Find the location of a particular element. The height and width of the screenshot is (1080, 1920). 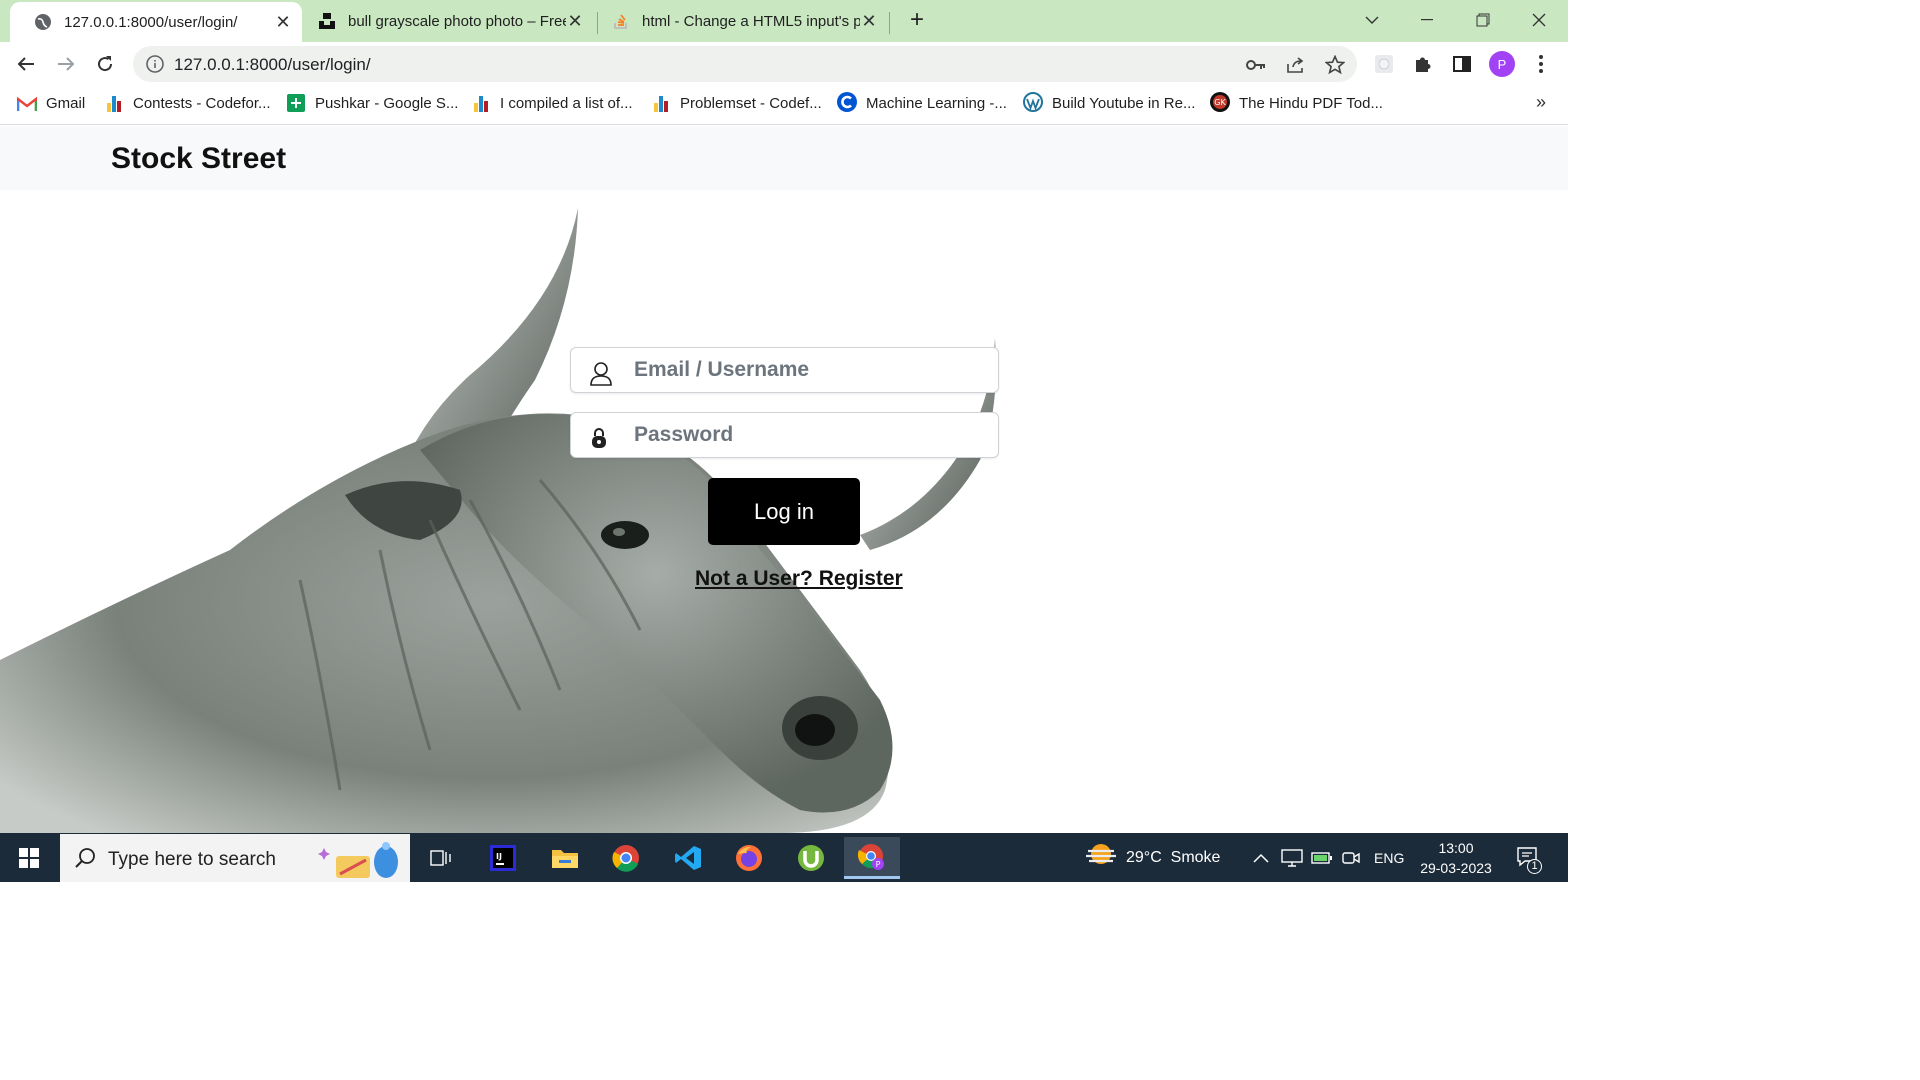

email-field: Email / Username is located at coordinates (784, 370).